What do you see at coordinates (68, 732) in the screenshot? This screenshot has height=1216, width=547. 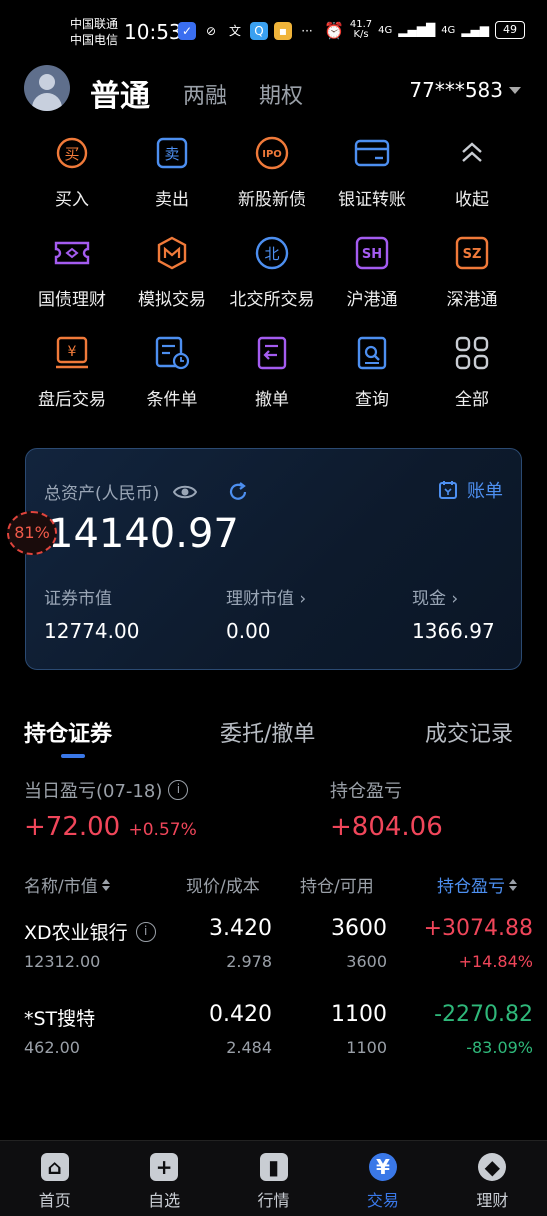 I see `tab-holdings: 持仓证券` at bounding box center [68, 732].